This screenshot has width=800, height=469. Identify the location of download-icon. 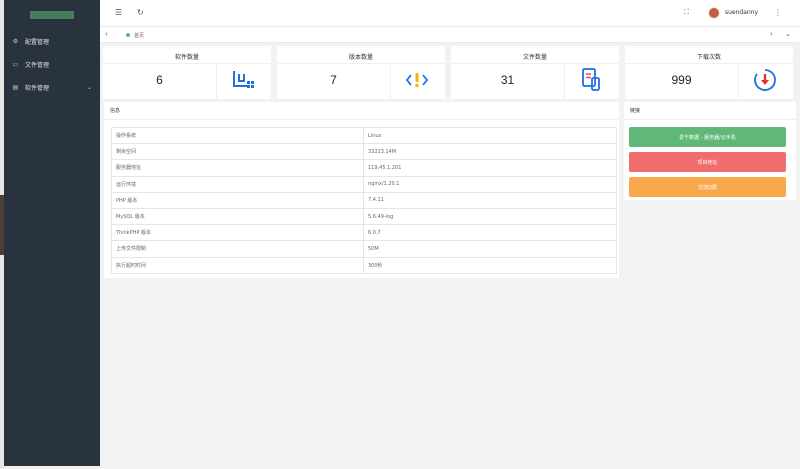
(765, 80).